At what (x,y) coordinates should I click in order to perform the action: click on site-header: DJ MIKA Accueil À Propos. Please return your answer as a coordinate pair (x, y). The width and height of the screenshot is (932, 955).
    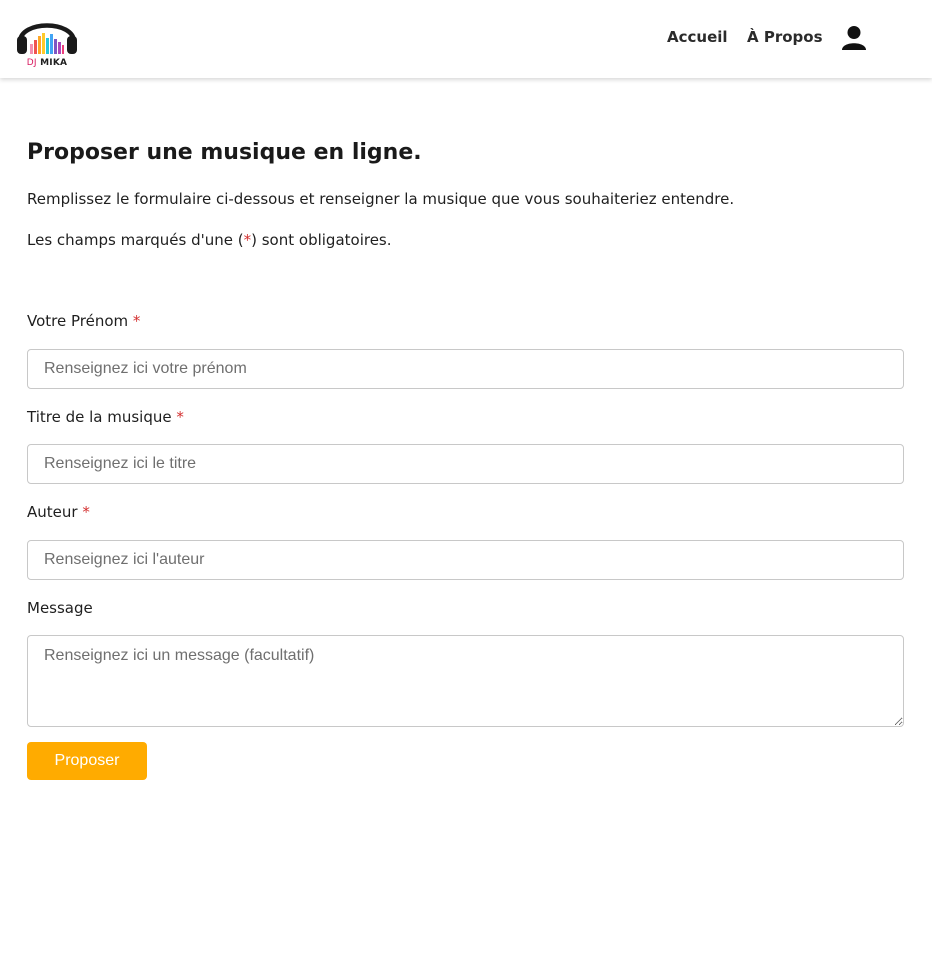
    Looking at the image, I should click on (466, 39).